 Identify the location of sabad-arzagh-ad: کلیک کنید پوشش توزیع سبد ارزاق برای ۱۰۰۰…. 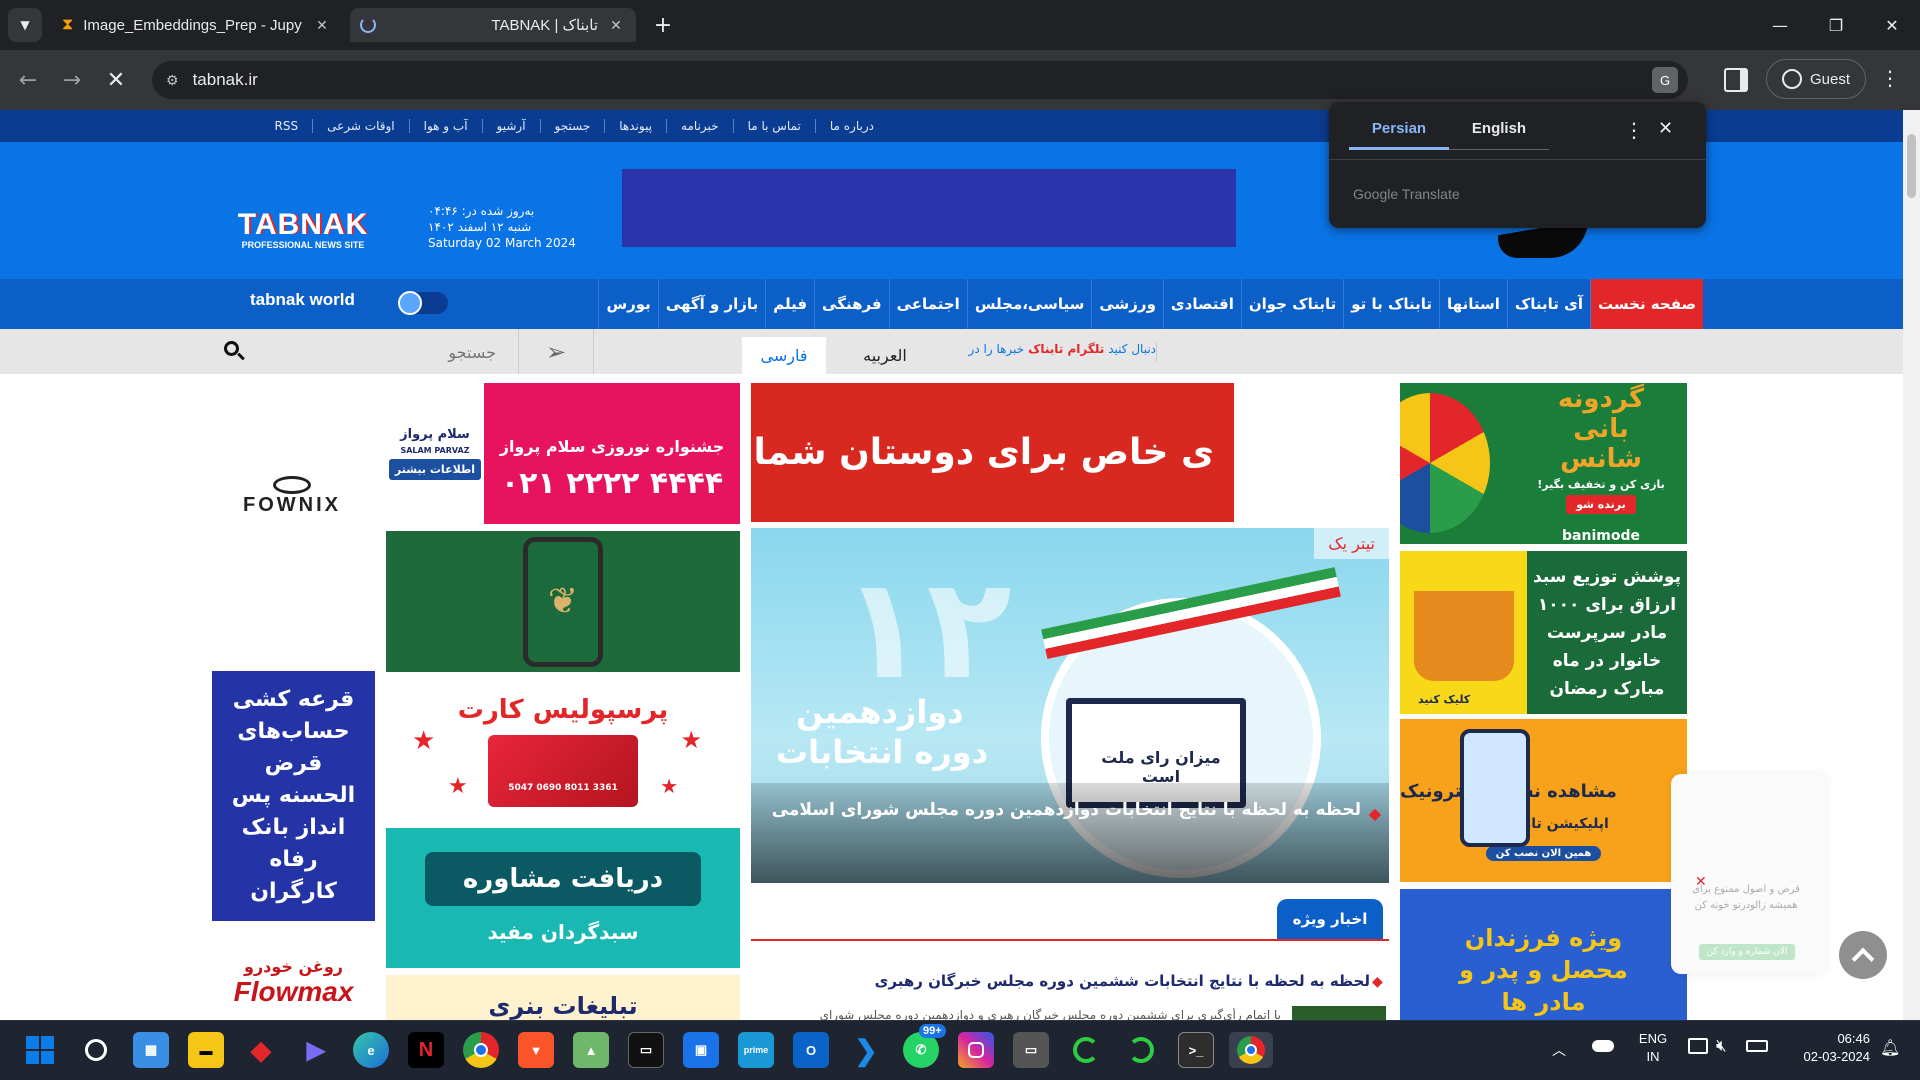
(1543, 632).